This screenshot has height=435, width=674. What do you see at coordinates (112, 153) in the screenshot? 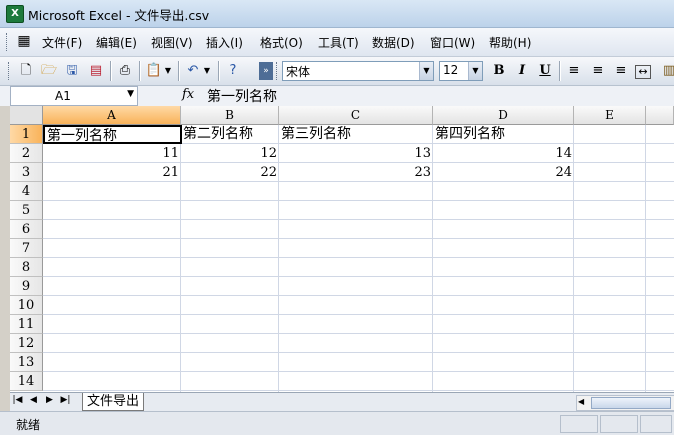
I see `cell-a2: 11` at bounding box center [112, 153].